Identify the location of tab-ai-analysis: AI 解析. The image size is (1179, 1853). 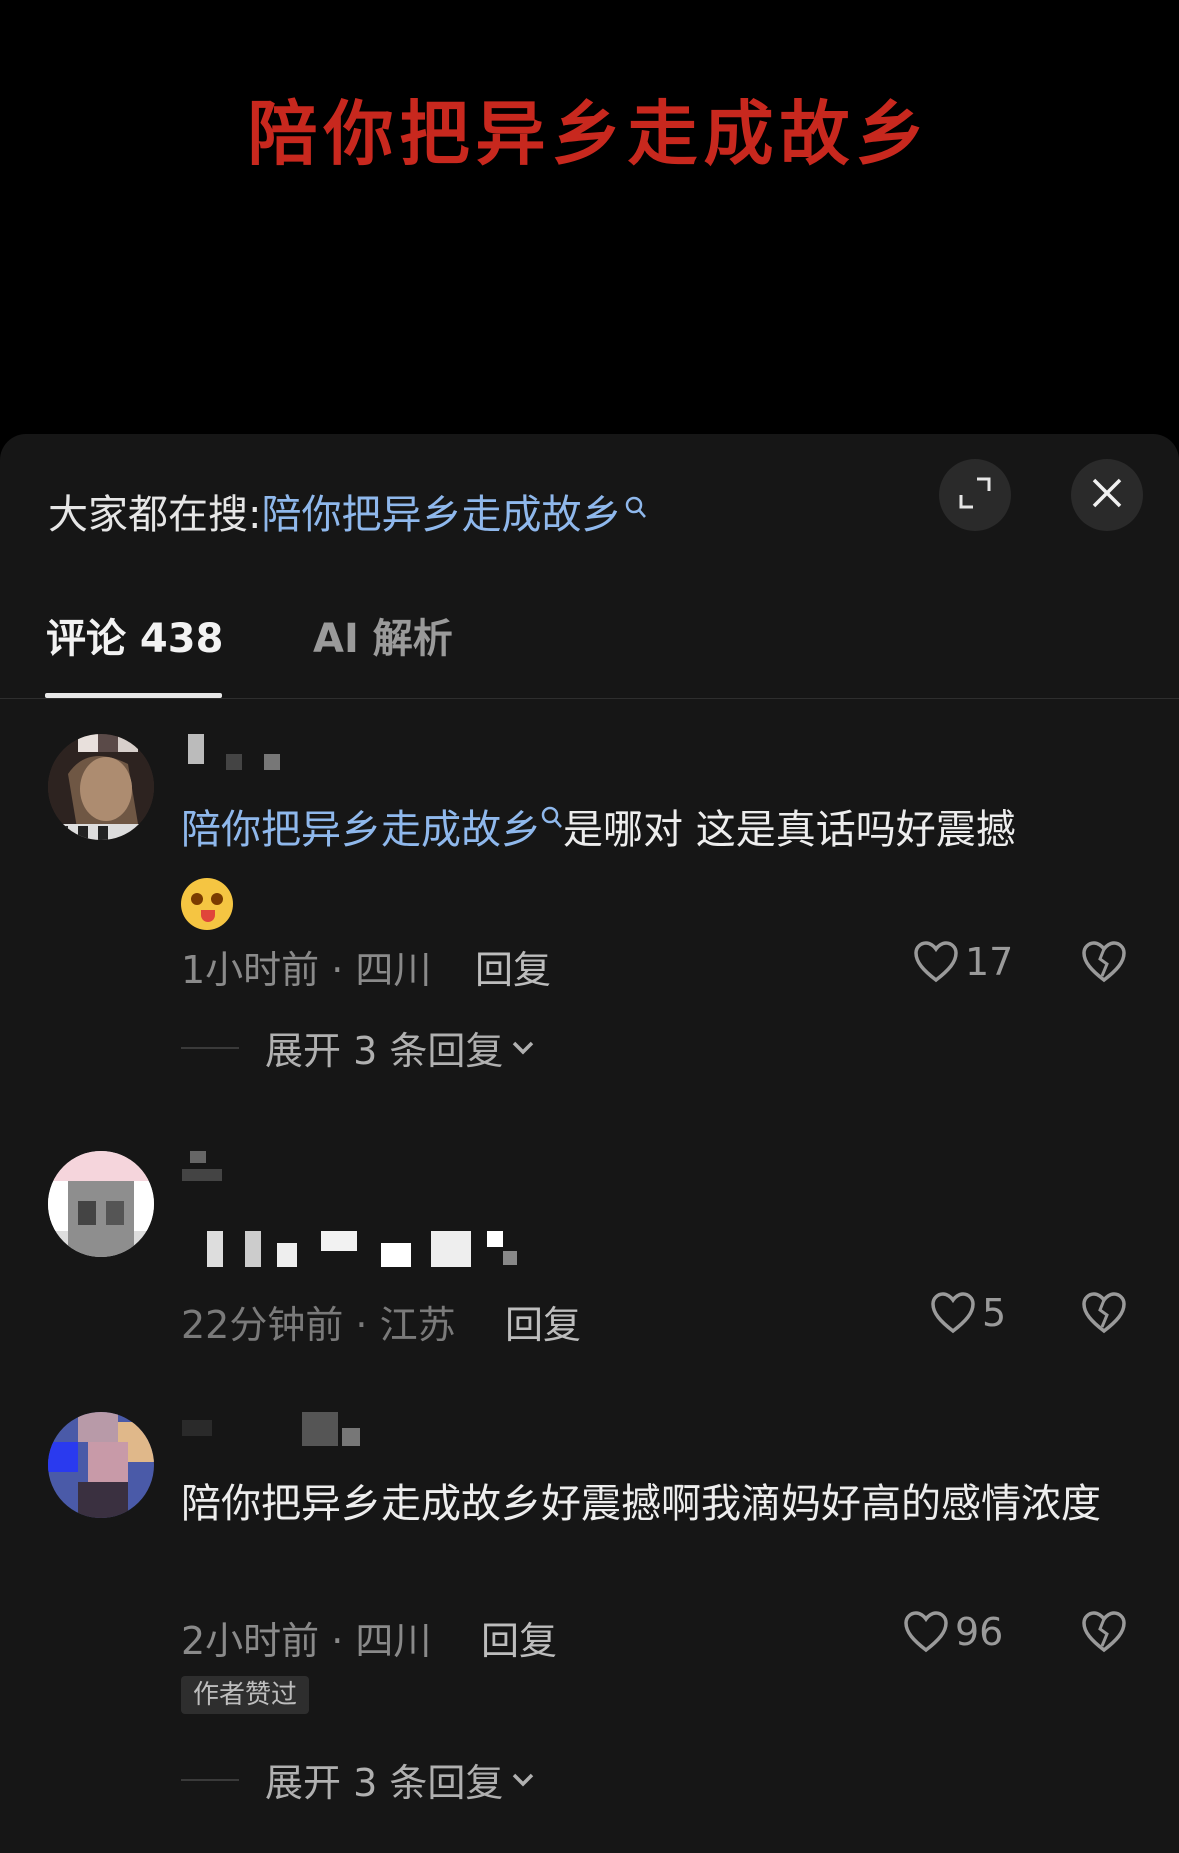
(383, 635).